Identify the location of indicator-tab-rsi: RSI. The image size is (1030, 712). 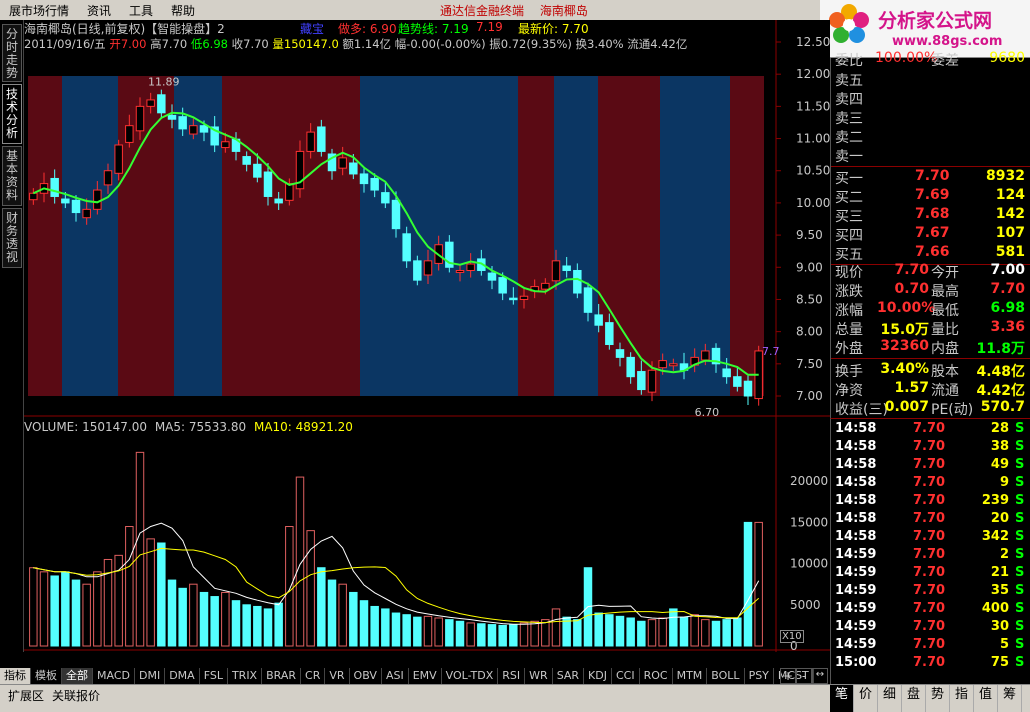
(512, 676).